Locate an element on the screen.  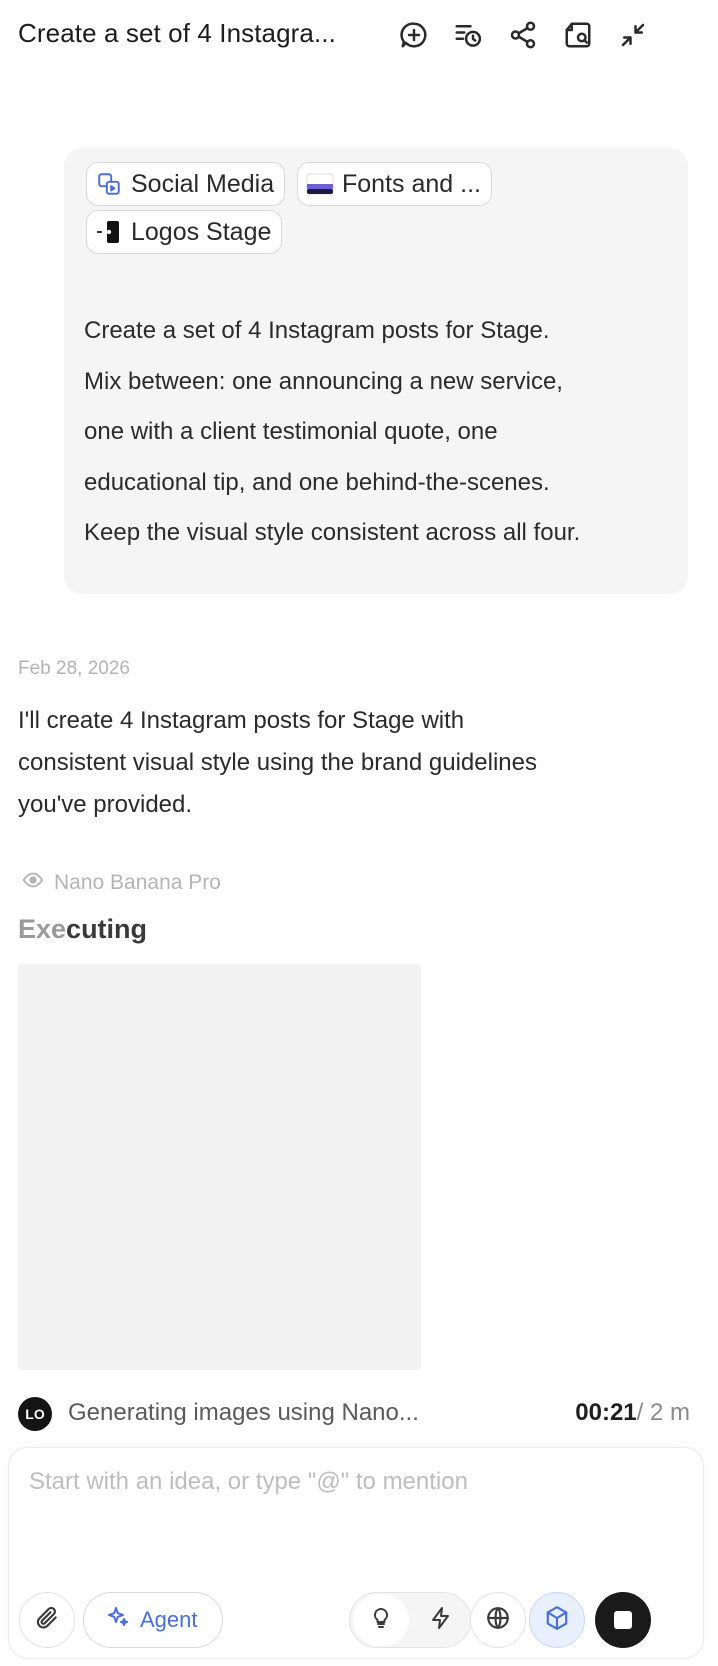
stop-icon is located at coordinates (623, 1620).